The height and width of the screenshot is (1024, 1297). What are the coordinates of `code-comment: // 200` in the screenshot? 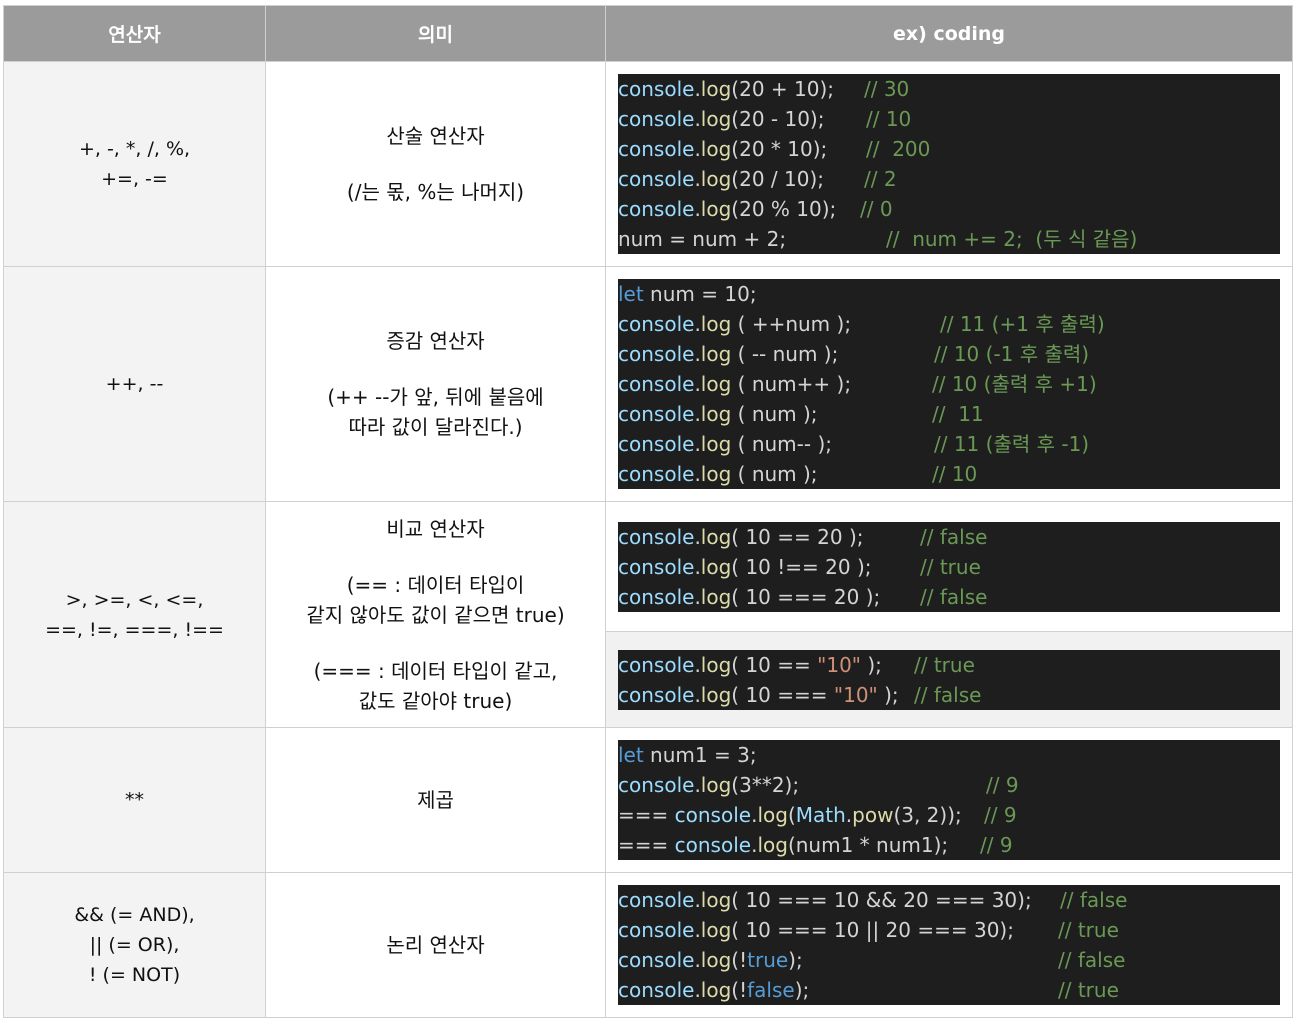 It's located at (898, 149).